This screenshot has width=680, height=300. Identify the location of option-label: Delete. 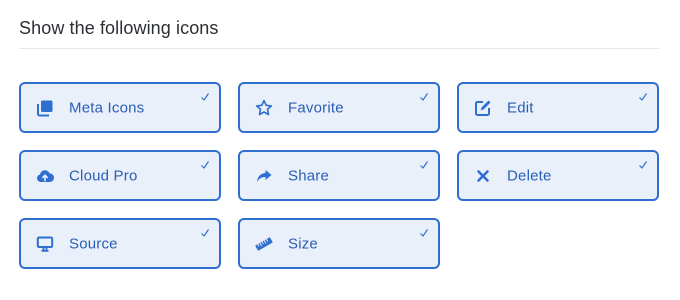
(529, 175).